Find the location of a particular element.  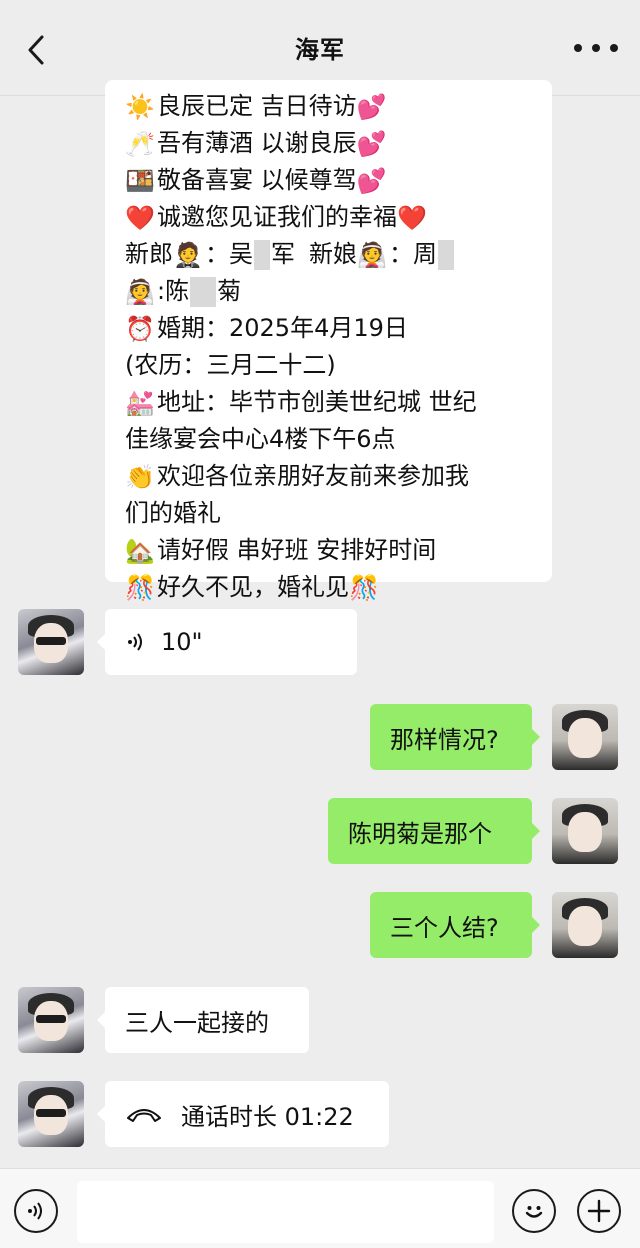

sent-message: 陈明菊是那个 is located at coordinates (434, 831).